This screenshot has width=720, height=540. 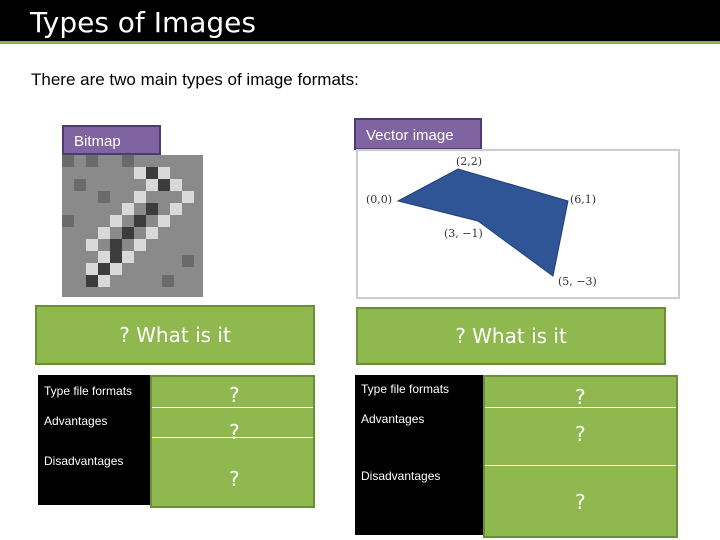 I want to click on bitmap-label: Bitmap, so click(x=111, y=140).